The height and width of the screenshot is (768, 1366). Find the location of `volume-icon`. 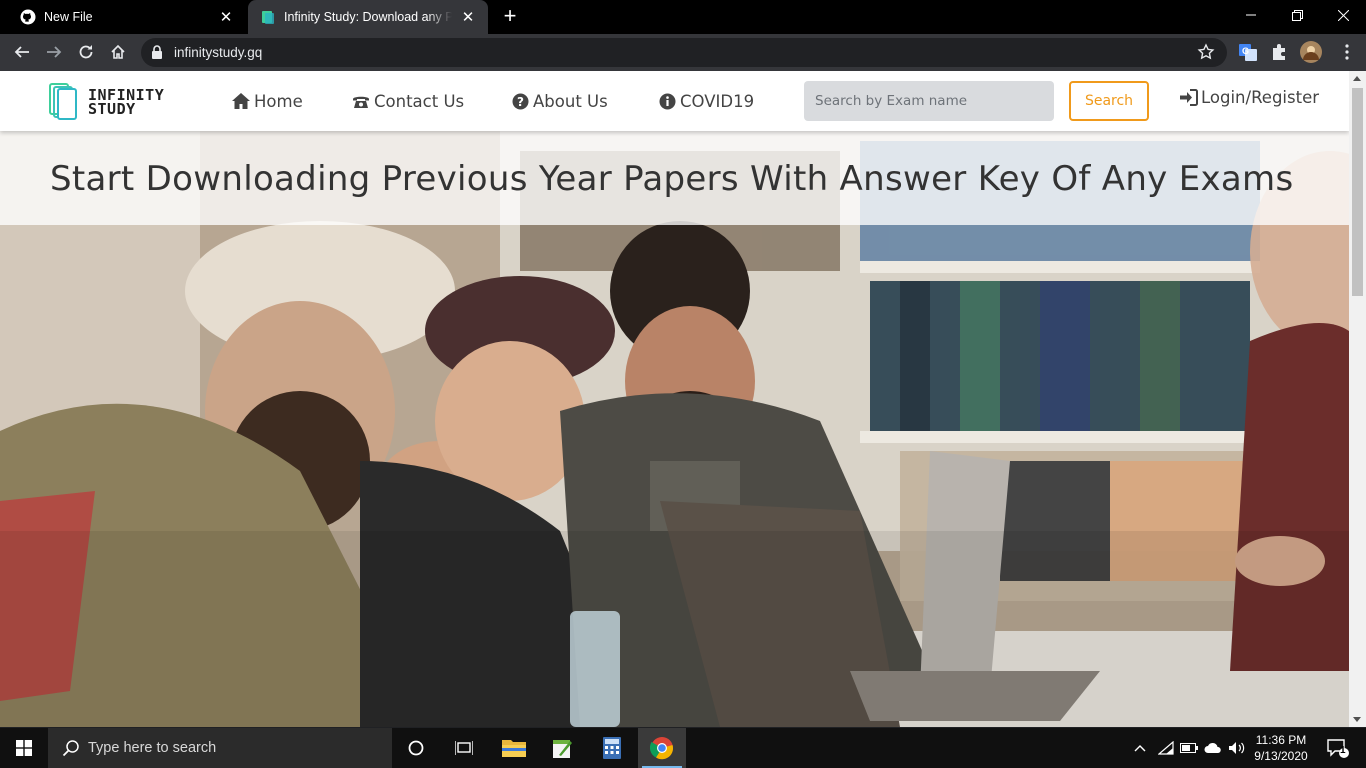

volume-icon is located at coordinates (1237, 748).